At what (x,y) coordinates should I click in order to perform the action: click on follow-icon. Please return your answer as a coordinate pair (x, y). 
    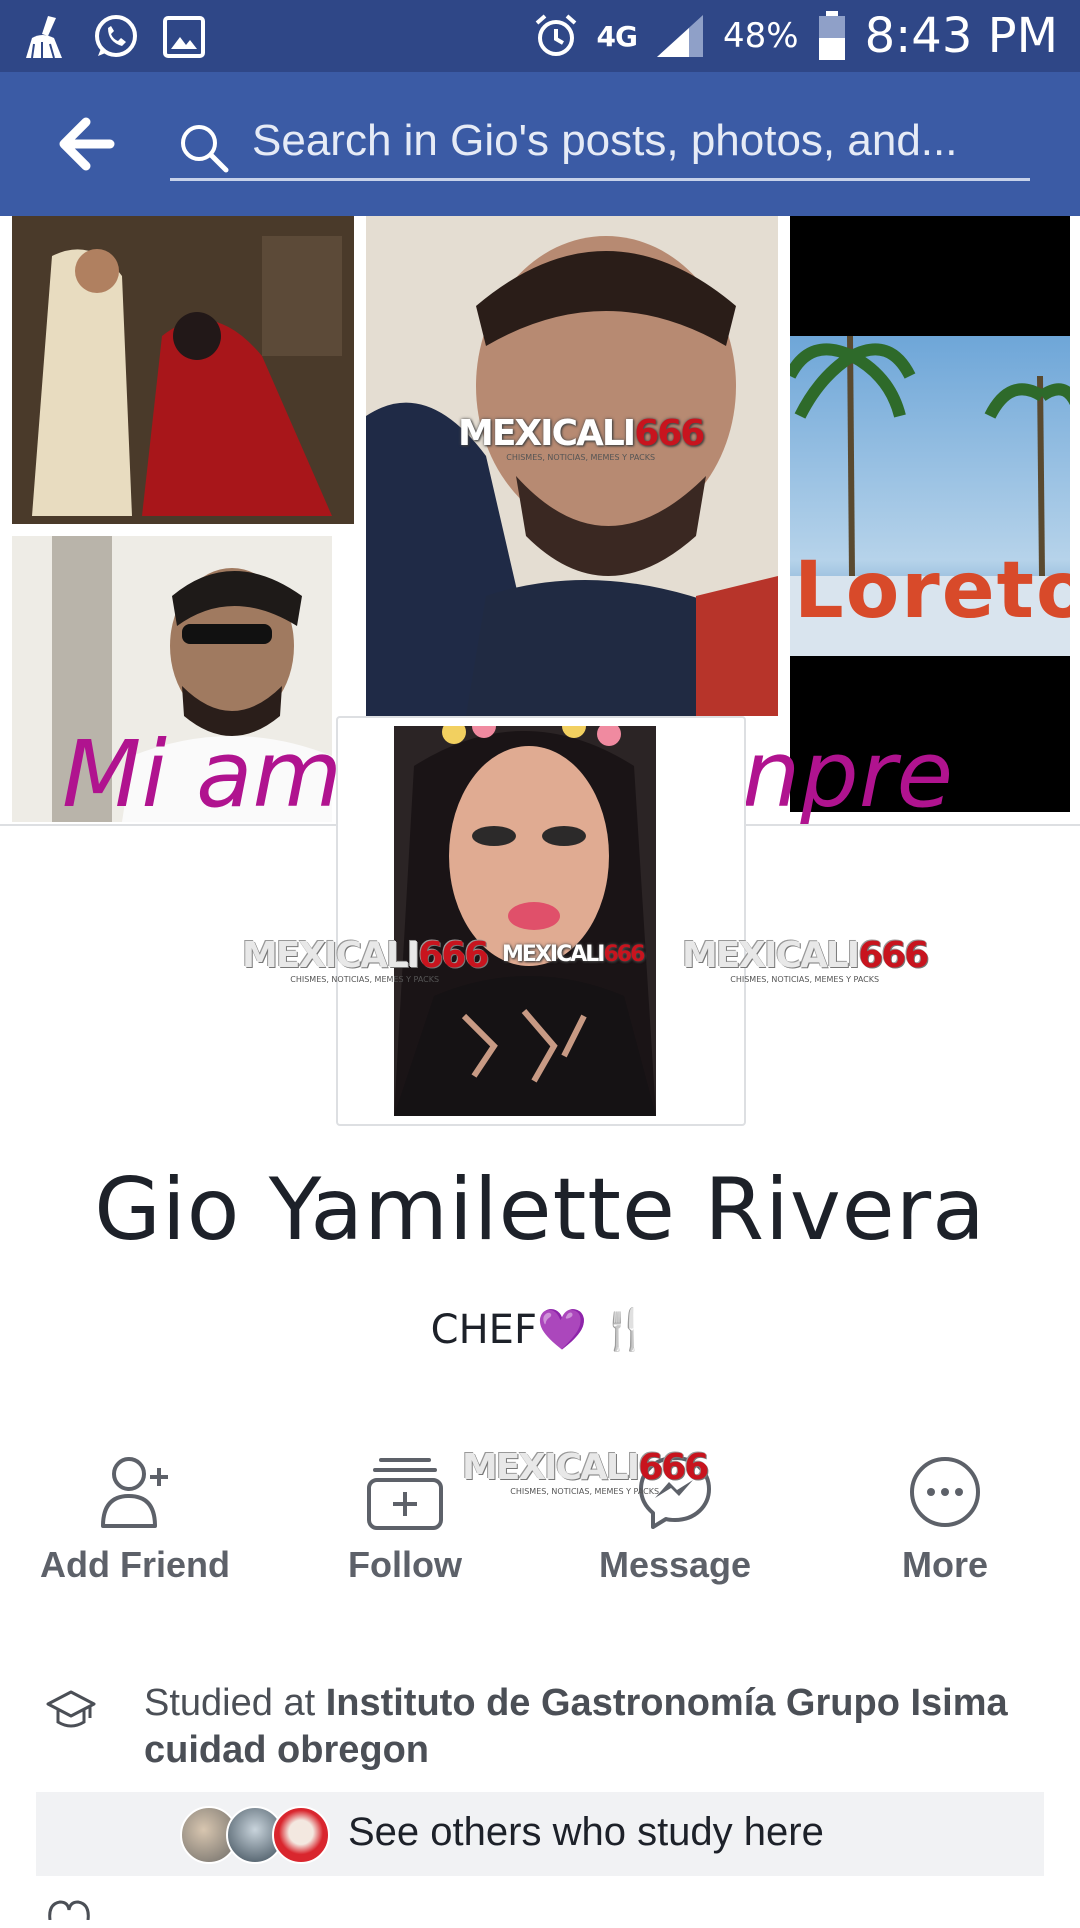
    Looking at the image, I should click on (405, 1494).